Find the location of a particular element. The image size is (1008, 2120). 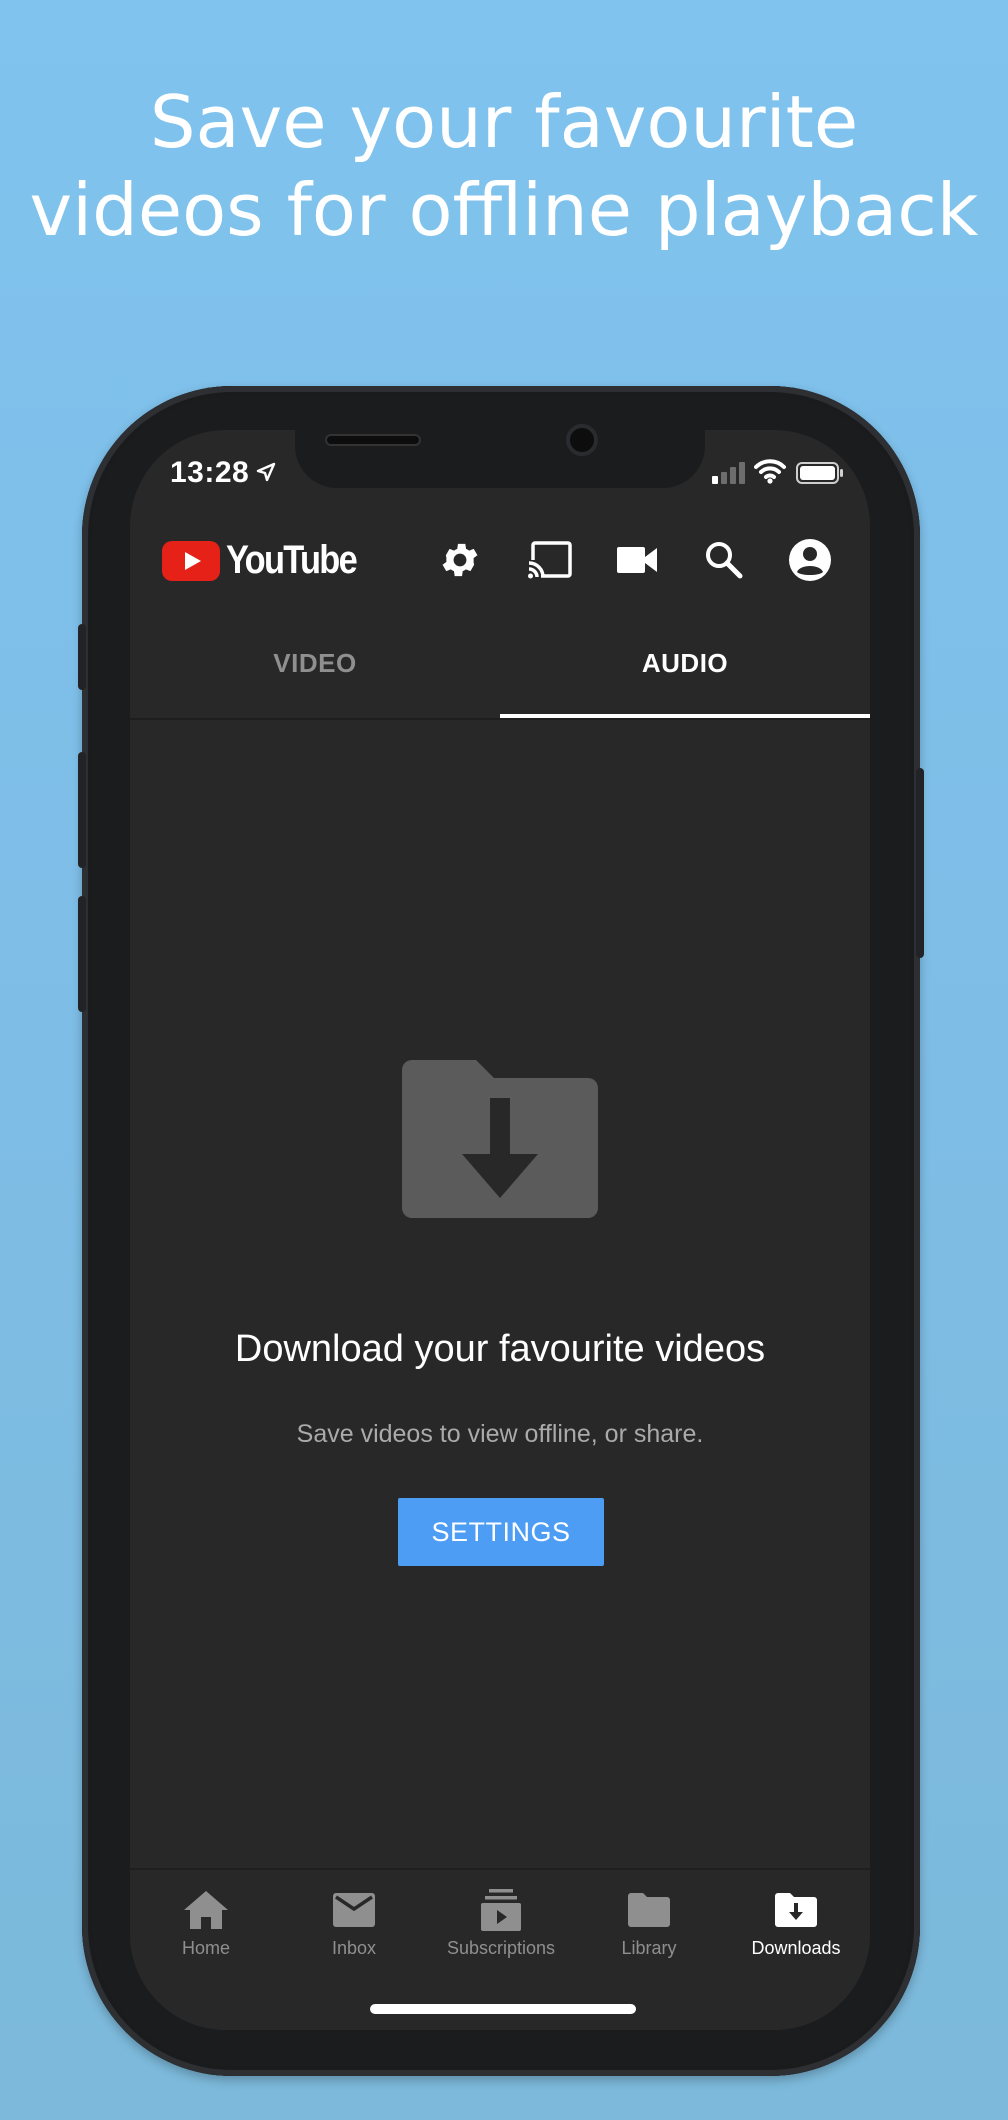

settings-gear-icon is located at coordinates (460, 560).